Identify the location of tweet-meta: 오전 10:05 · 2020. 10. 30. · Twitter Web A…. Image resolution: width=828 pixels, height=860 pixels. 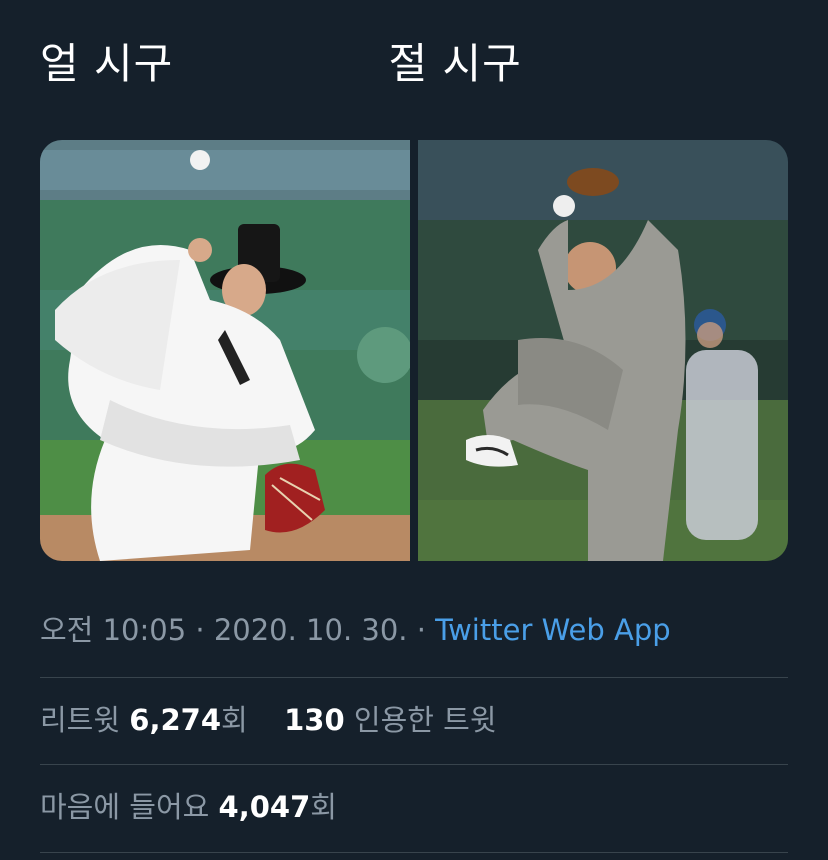
(355, 630).